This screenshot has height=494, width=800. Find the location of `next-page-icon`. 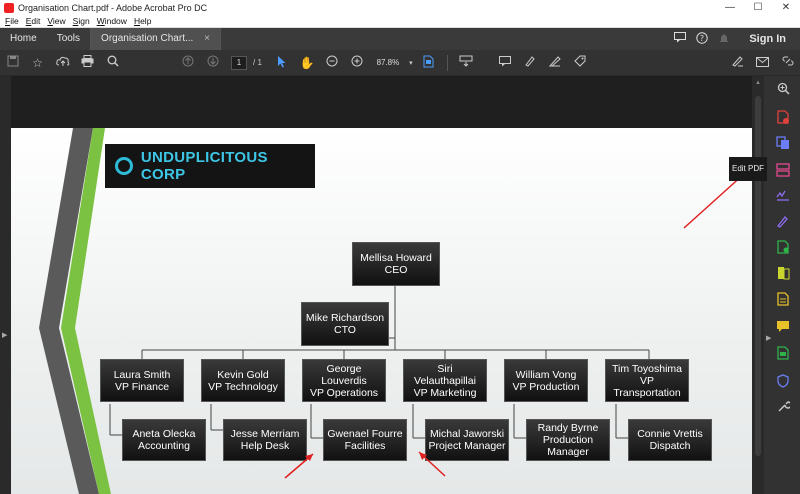

next-page-icon is located at coordinates (212, 62).